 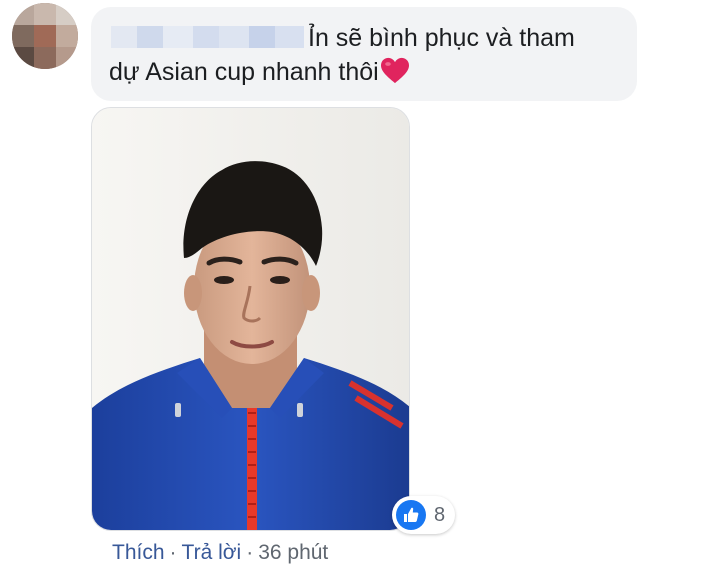 I want to click on avatar, so click(x=45, y=36).